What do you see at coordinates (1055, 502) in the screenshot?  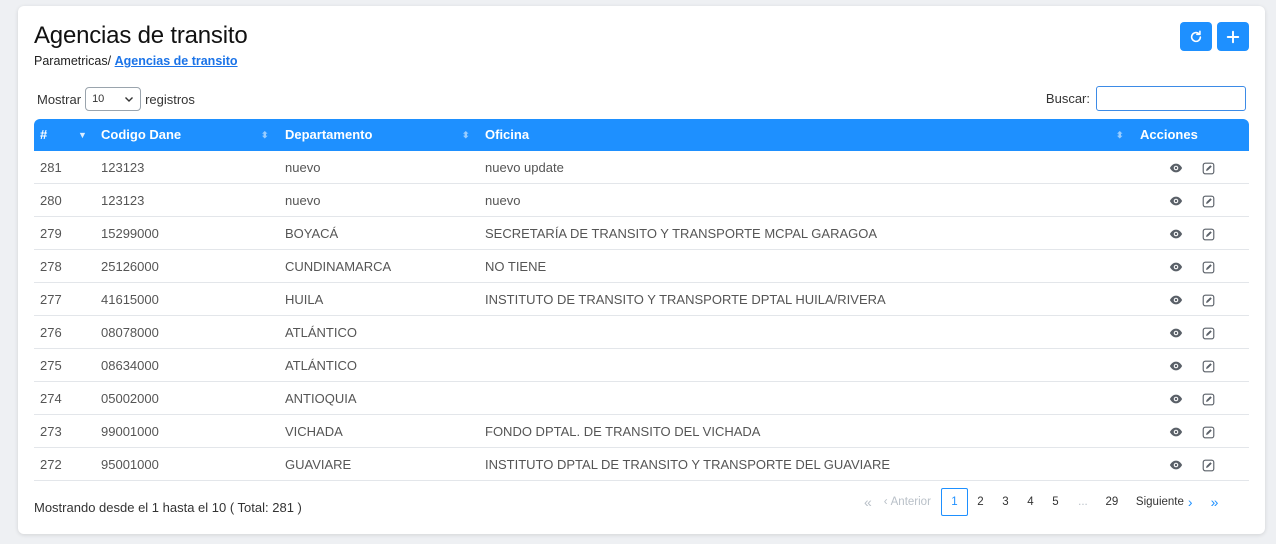 I see `page-button-5: 5` at bounding box center [1055, 502].